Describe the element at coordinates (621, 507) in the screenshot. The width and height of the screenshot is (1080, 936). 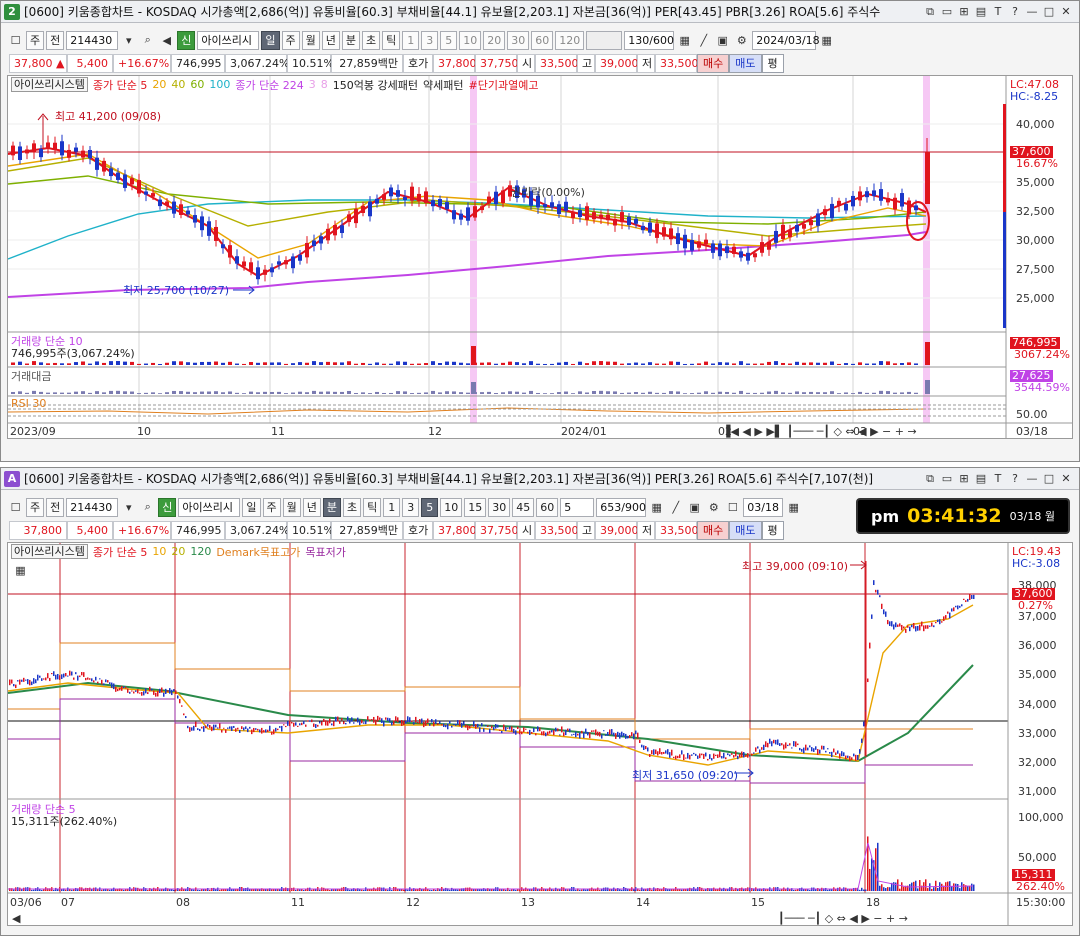
I see `count-input: 653/900` at that location.